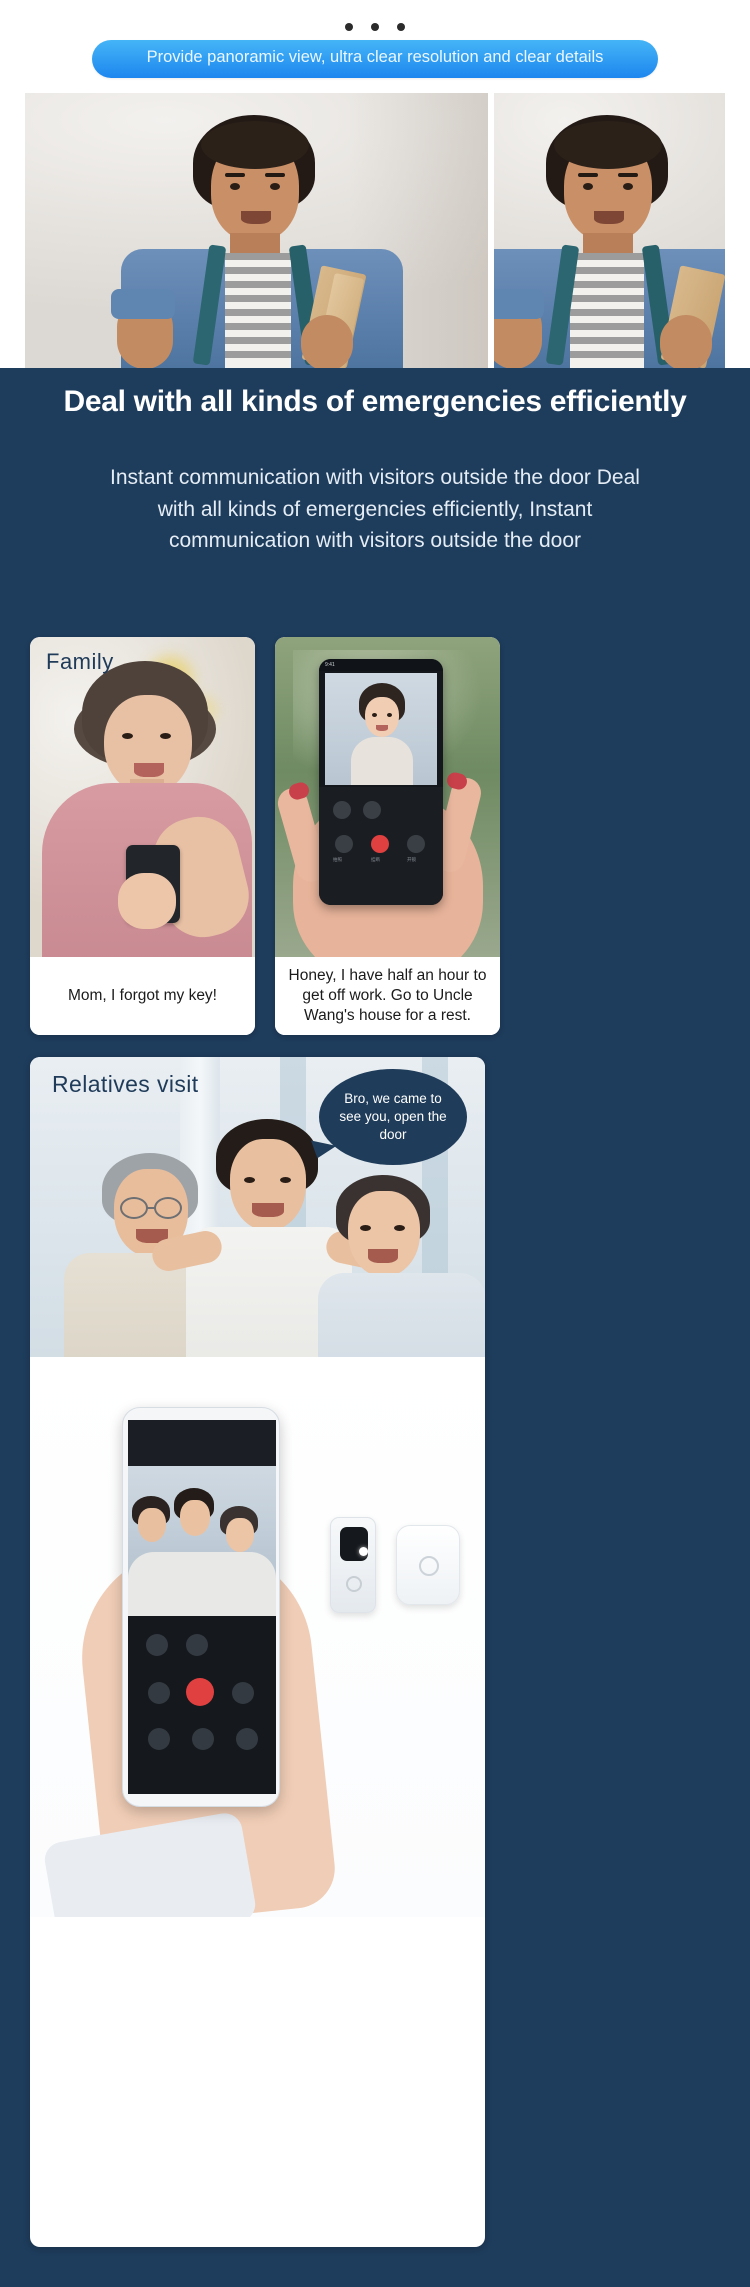  What do you see at coordinates (381, 665) in the screenshot?
I see `phone-statusbar: 9:41` at bounding box center [381, 665].